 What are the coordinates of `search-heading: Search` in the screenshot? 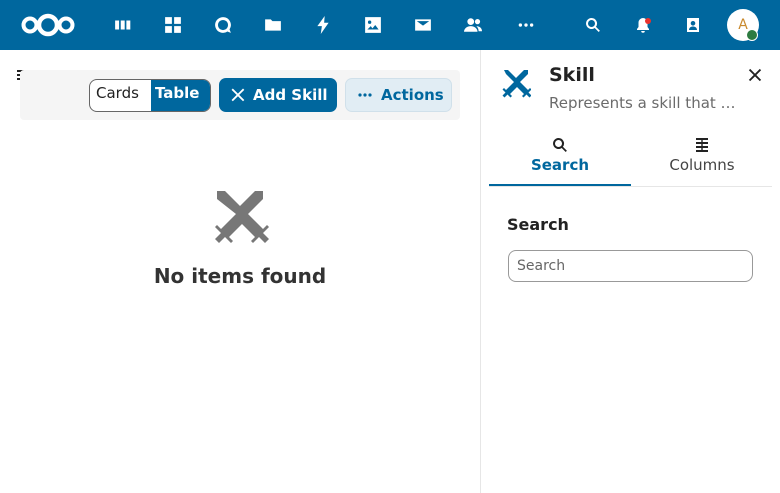 It's located at (538, 224).